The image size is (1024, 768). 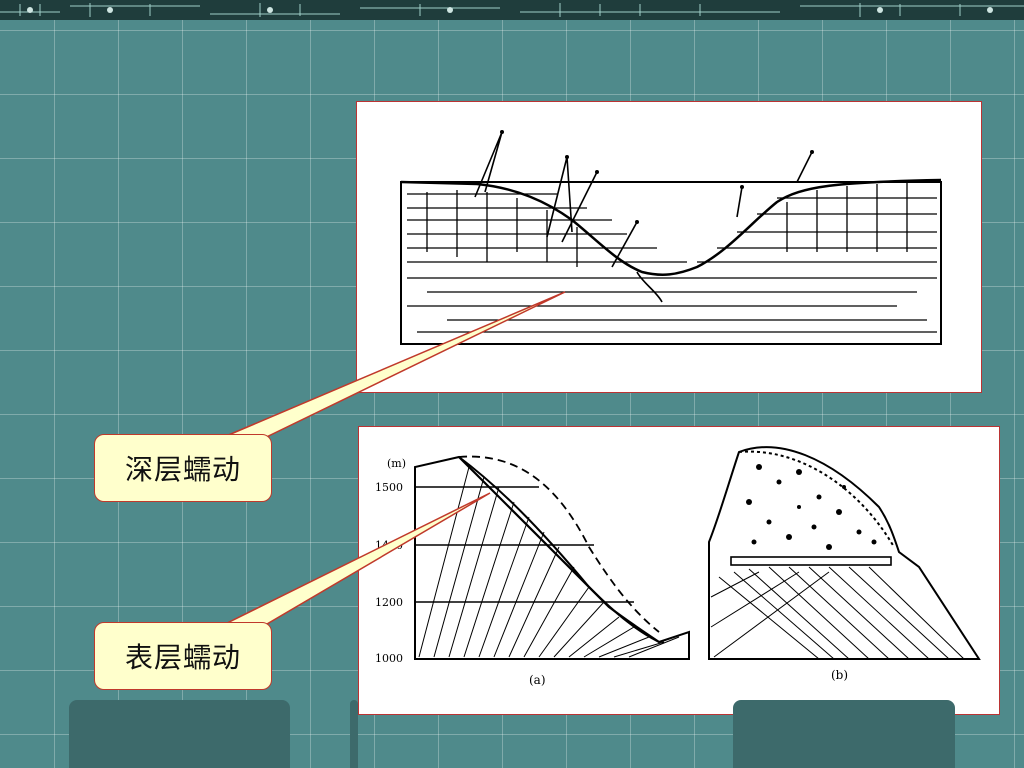 What do you see at coordinates (347, 563) in the screenshot?
I see `surface-creep-pointer` at bounding box center [347, 563].